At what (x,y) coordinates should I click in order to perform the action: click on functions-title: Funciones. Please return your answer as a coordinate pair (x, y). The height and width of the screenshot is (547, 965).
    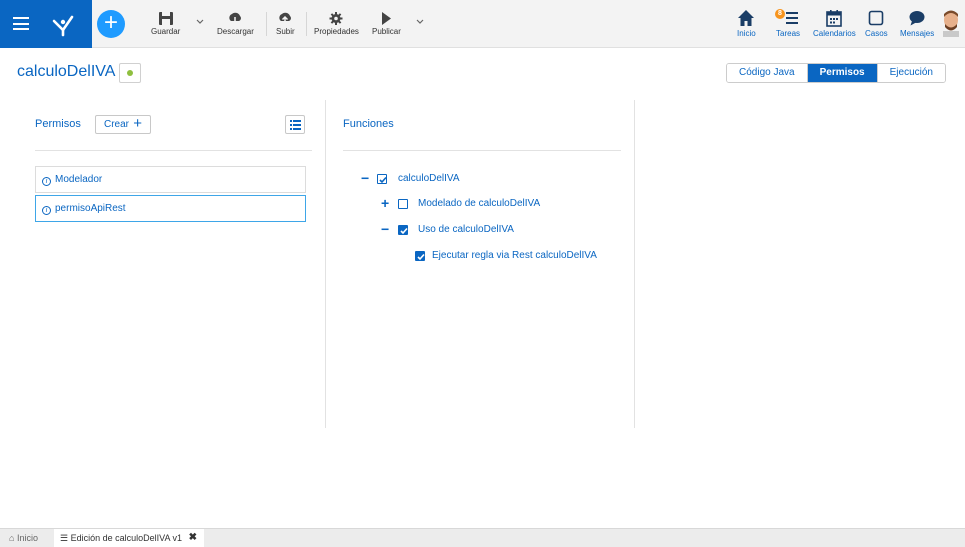
    Looking at the image, I should click on (368, 124).